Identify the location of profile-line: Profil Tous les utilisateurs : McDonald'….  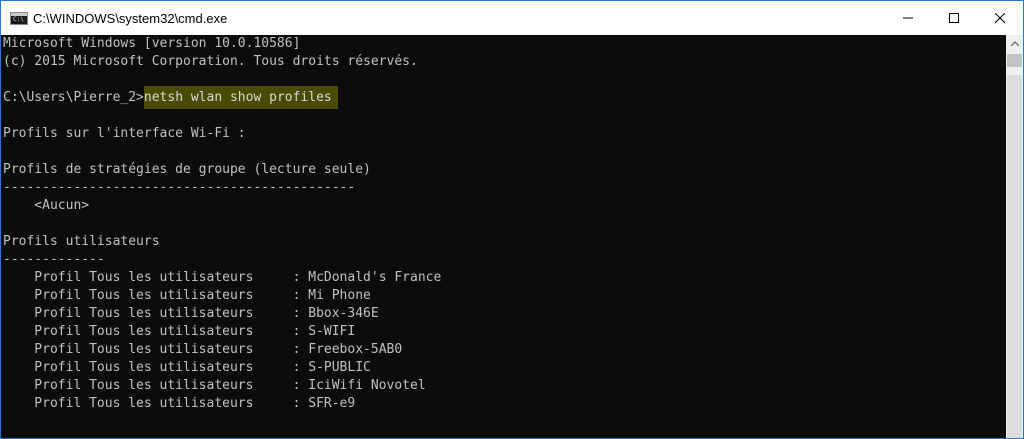
(222, 277).